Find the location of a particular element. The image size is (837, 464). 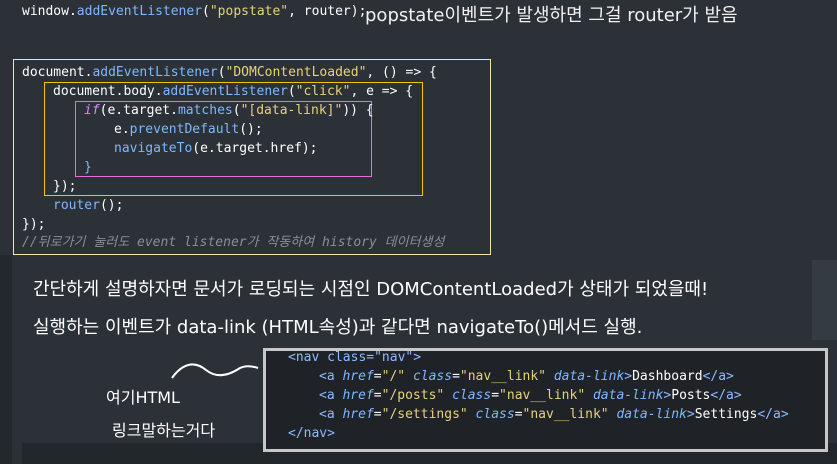

code-token: addEventListener is located at coordinates (139, 11).